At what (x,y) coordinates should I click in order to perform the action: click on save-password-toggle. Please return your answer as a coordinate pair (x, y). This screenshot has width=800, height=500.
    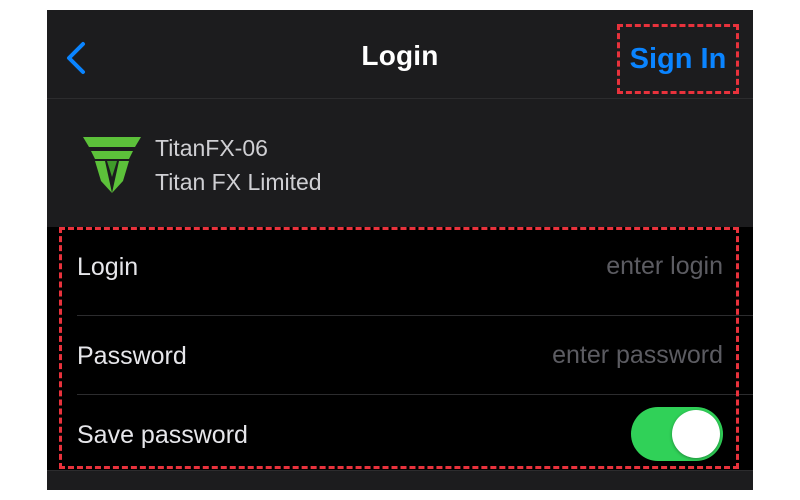
    Looking at the image, I should click on (677, 434).